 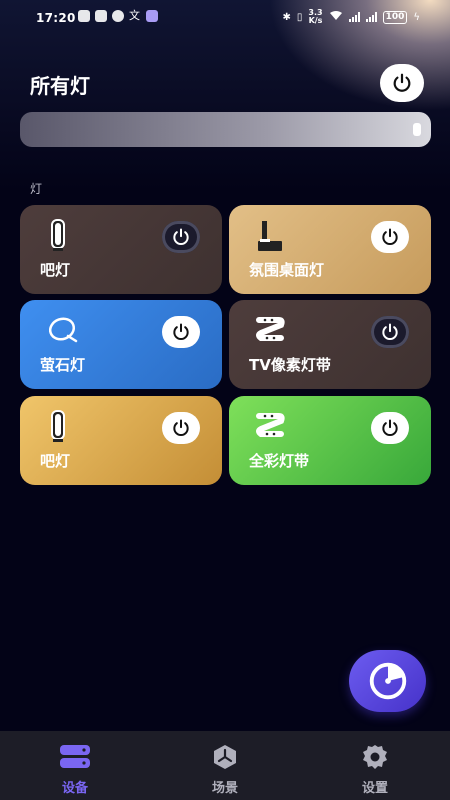 I want to click on tab-settings-label: 设置, so click(x=374, y=788).